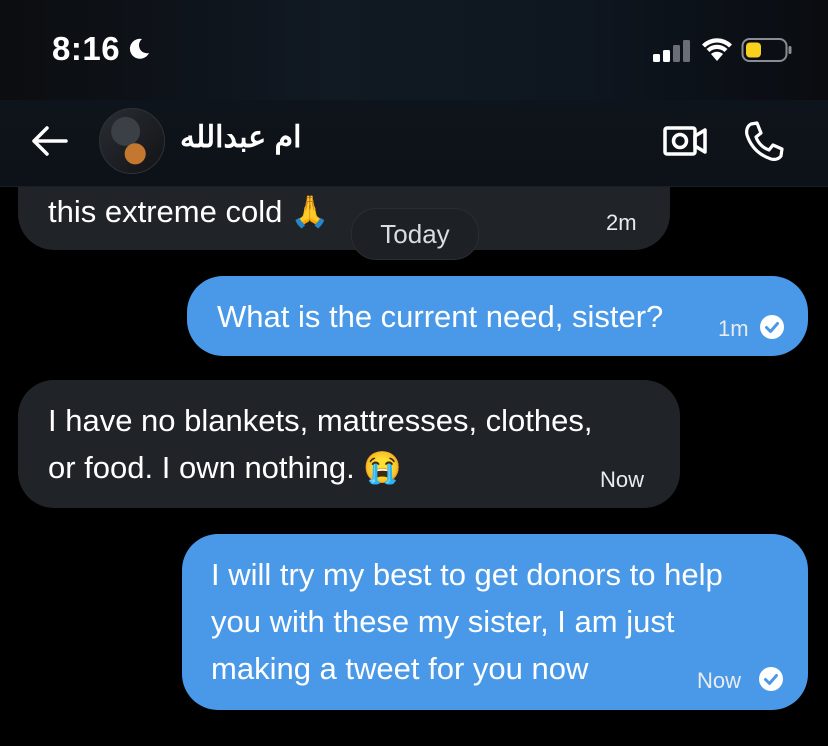  What do you see at coordinates (717, 49) in the screenshot?
I see `wifi-icon` at bounding box center [717, 49].